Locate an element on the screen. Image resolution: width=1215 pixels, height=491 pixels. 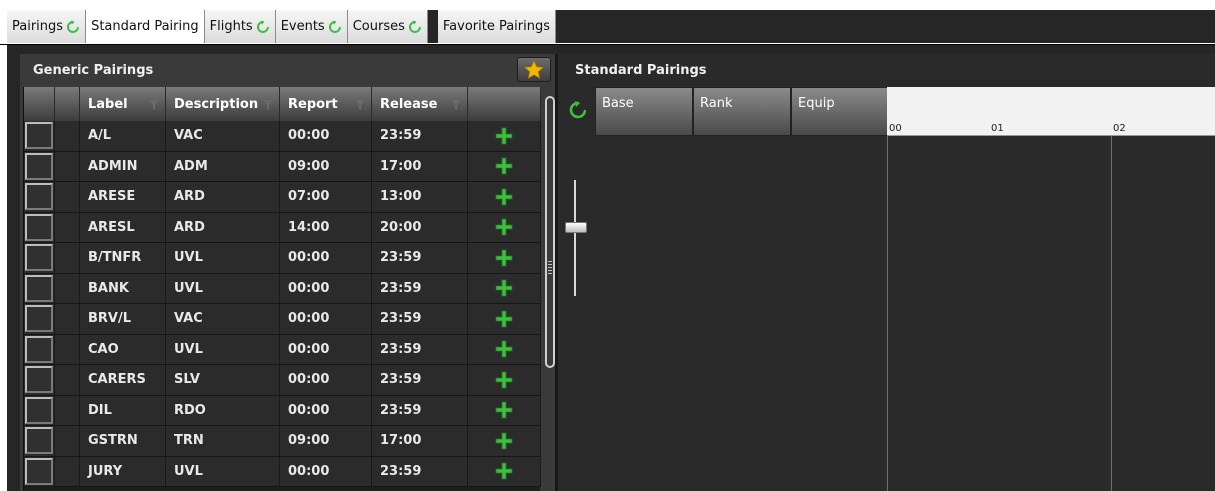
table-row: DIL RDO 00:00 23:59 is located at coordinates (282, 410).